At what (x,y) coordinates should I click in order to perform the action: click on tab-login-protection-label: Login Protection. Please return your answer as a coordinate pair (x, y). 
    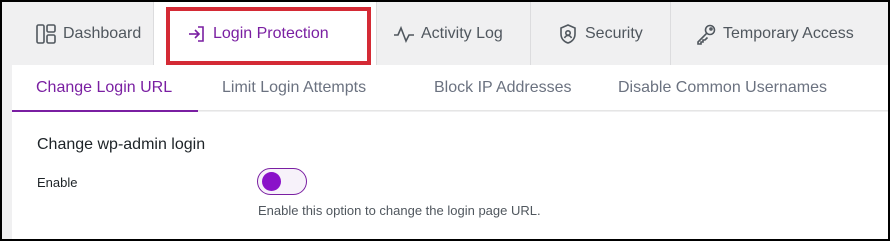
    Looking at the image, I should click on (271, 33).